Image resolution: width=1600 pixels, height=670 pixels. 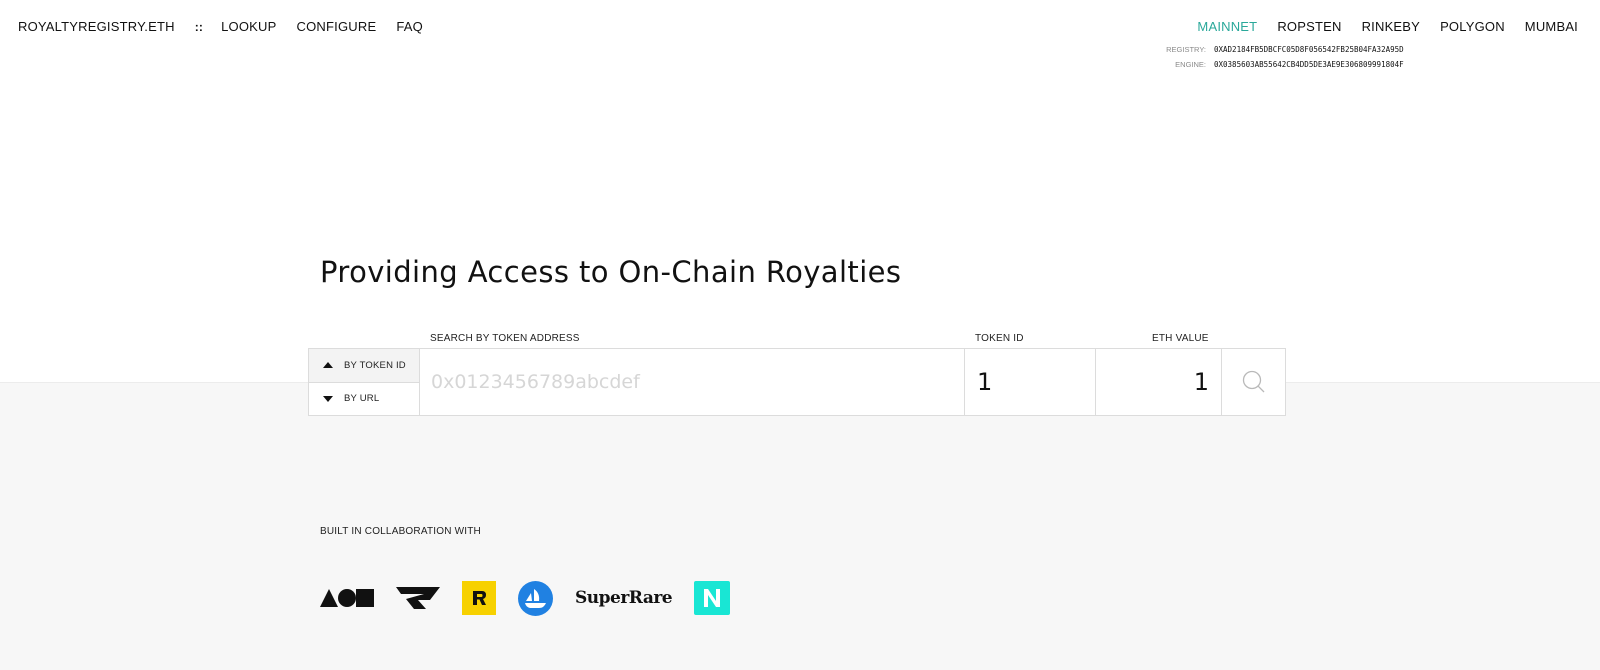 I want to click on mode-by-url-label: BY URL, so click(x=362, y=399).